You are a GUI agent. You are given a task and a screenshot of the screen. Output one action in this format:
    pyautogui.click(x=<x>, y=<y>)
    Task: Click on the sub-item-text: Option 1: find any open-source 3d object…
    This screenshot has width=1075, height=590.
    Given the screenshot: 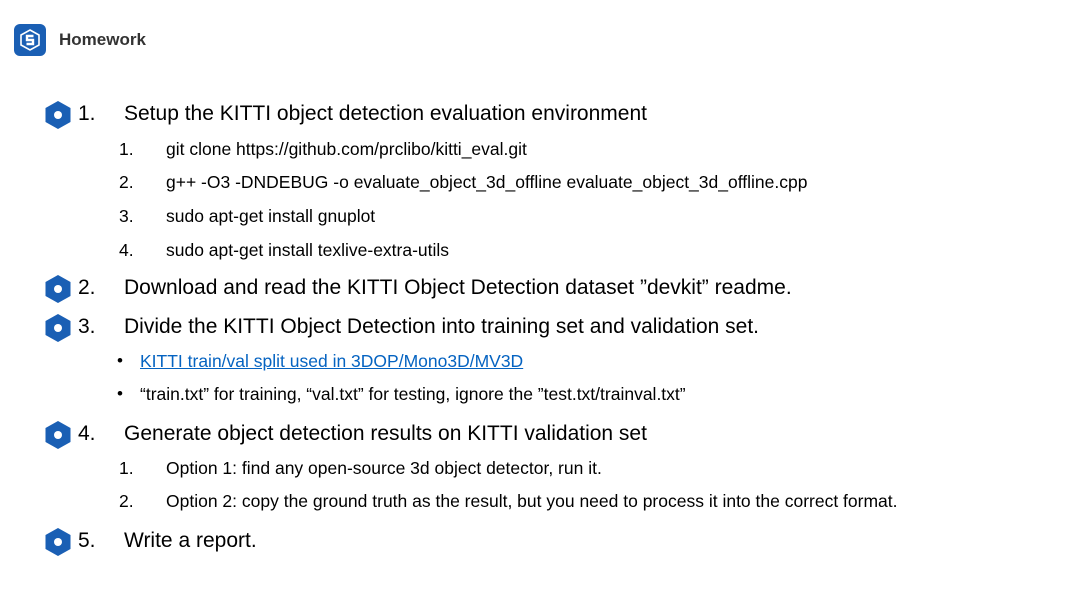 What is the action you would take?
    pyautogui.click(x=384, y=468)
    